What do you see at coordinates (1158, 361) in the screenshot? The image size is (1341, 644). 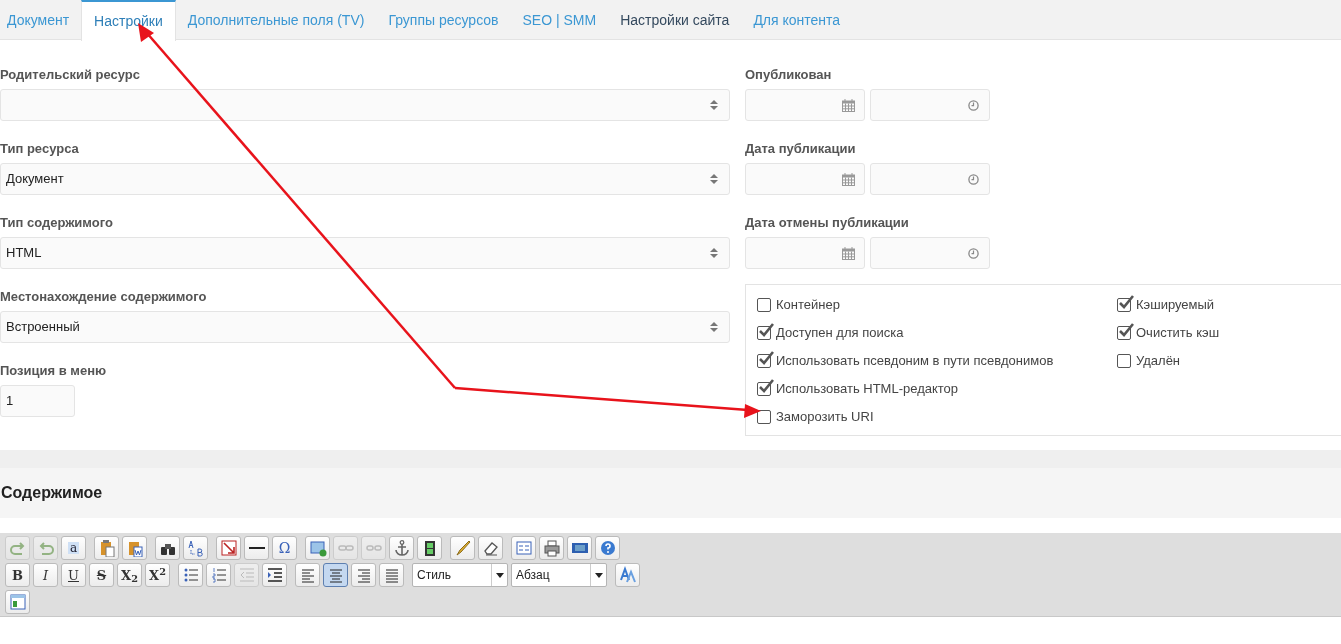 I see `checkbox-label: Удалён` at bounding box center [1158, 361].